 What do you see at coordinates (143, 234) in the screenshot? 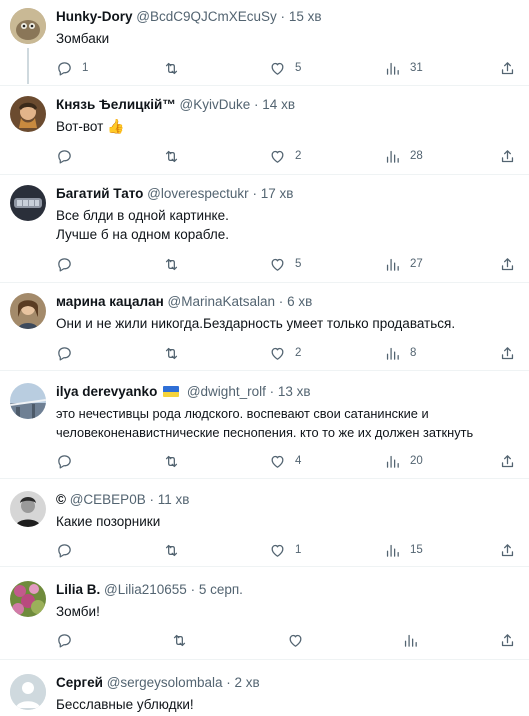
I see `tweet-text-line: Лучше б на одном корабле.` at bounding box center [143, 234].